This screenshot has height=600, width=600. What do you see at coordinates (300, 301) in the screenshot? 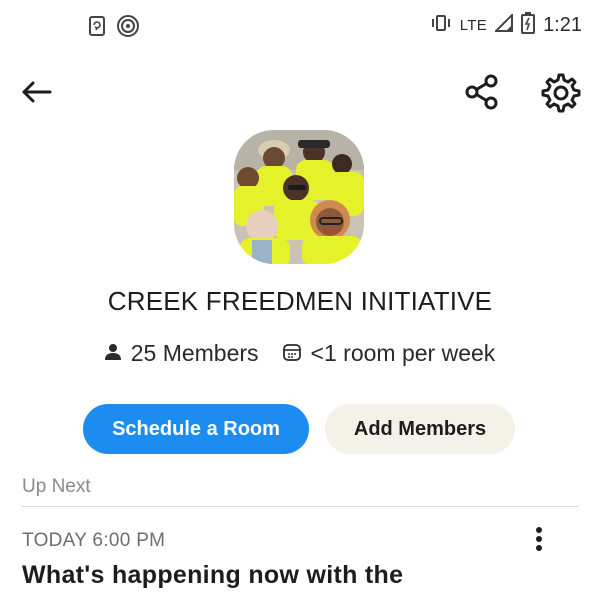
I see `club-title: CREEK FREEDMEN INITIATIVE` at bounding box center [300, 301].